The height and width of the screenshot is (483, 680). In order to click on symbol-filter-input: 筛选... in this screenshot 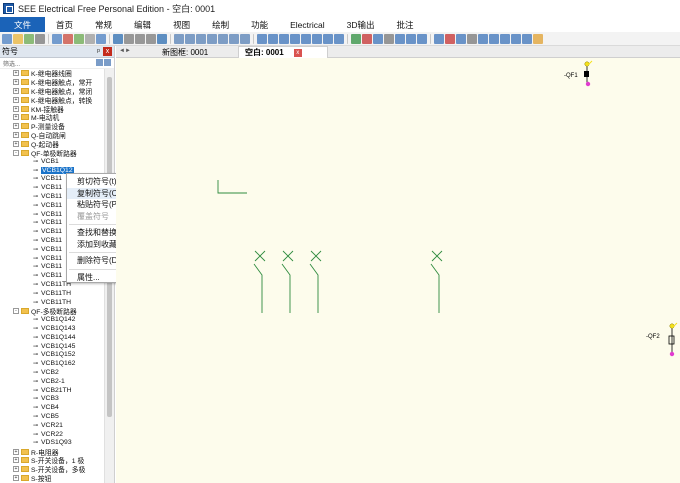, I will do `click(57, 63)`.